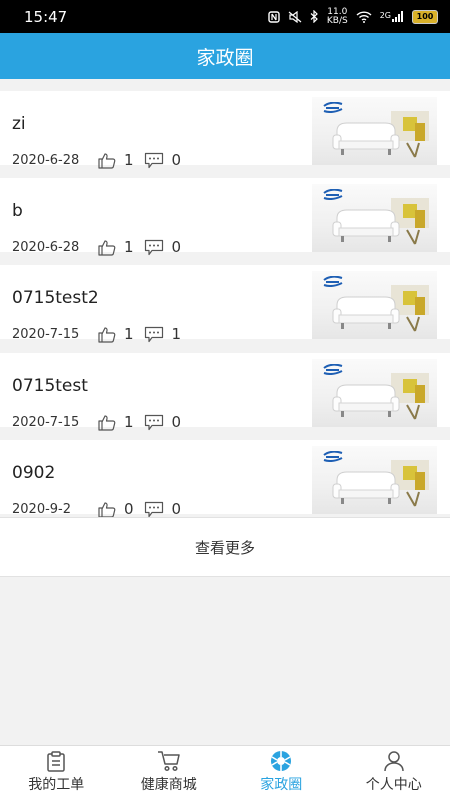  What do you see at coordinates (169, 784) in the screenshot?
I see `tab-label: 健康商城` at bounding box center [169, 784].